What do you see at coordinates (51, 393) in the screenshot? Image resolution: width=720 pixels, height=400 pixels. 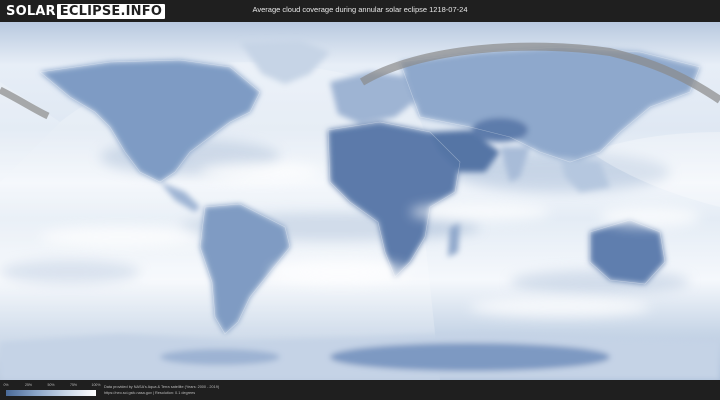 I see `legend-color-bar` at bounding box center [51, 393].